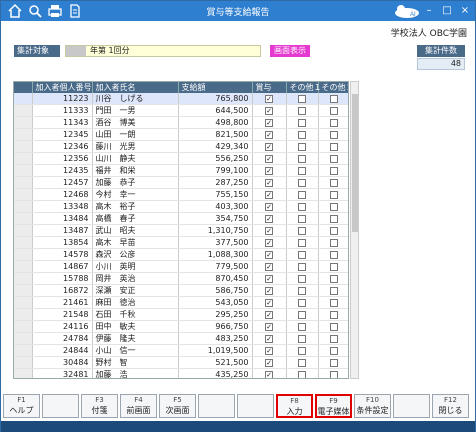 This screenshot has width=476, height=432. What do you see at coordinates (290, 51) in the screenshot?
I see `display-button: 画面表示` at bounding box center [290, 51].